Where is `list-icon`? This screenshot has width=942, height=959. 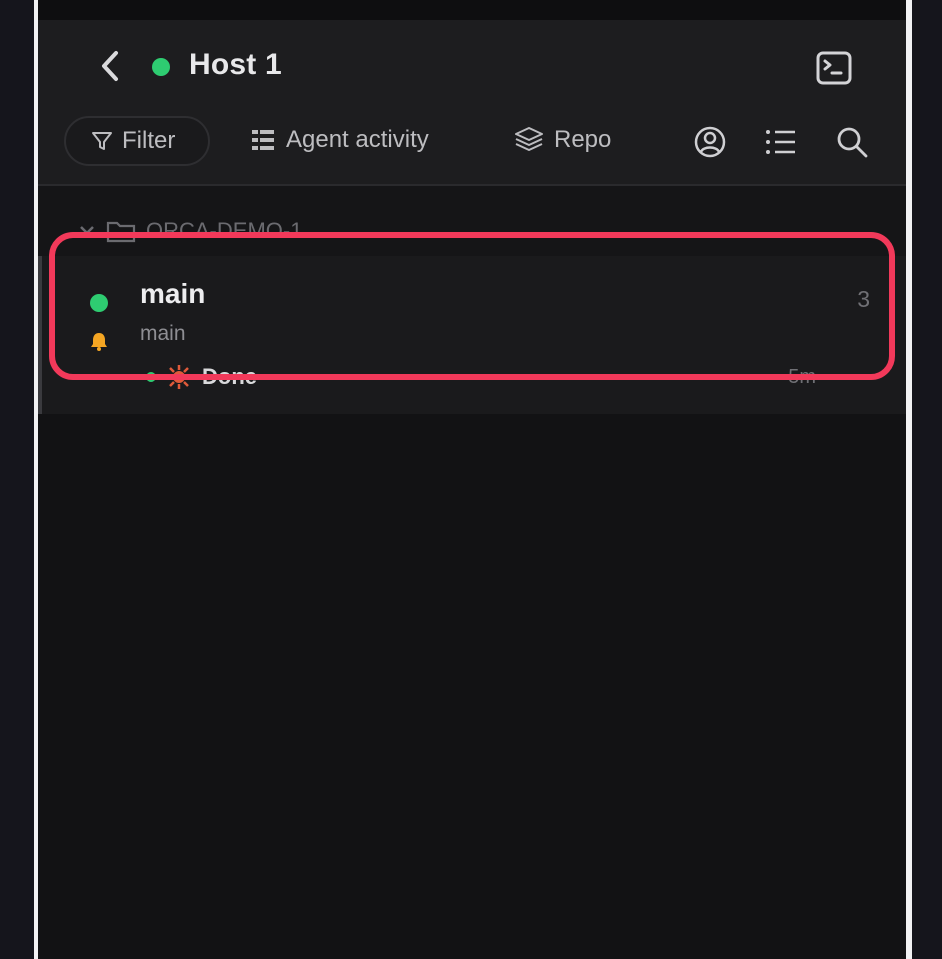
list-icon is located at coordinates (780, 142).